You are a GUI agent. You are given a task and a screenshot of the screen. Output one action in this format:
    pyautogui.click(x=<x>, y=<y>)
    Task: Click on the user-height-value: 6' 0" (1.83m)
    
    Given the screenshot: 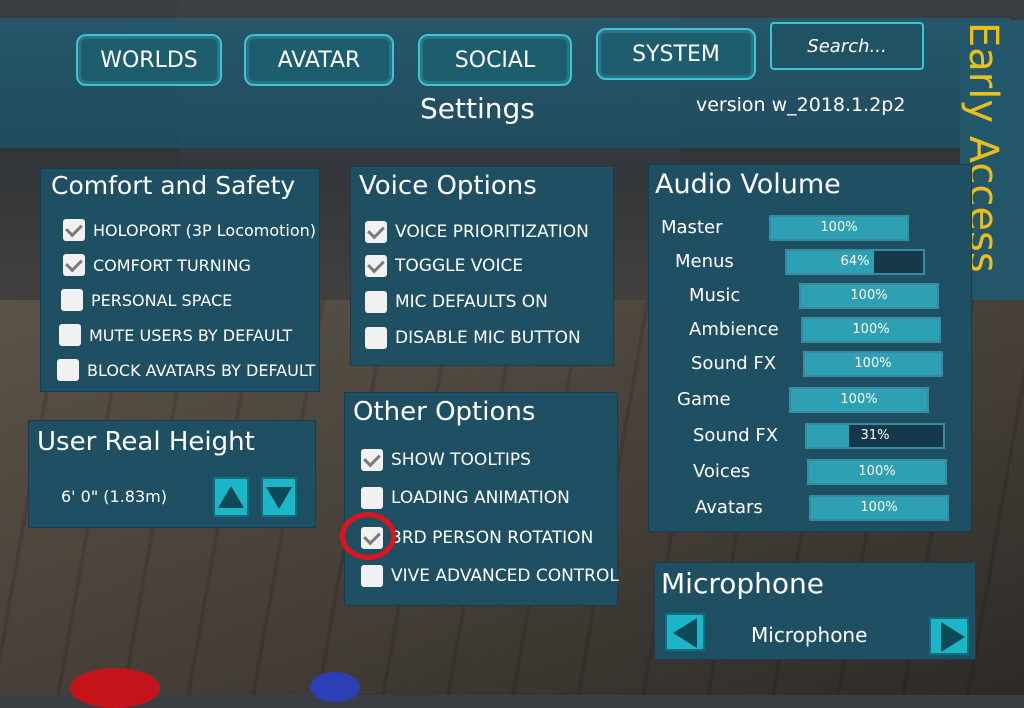 What is the action you would take?
    pyautogui.click(x=114, y=496)
    